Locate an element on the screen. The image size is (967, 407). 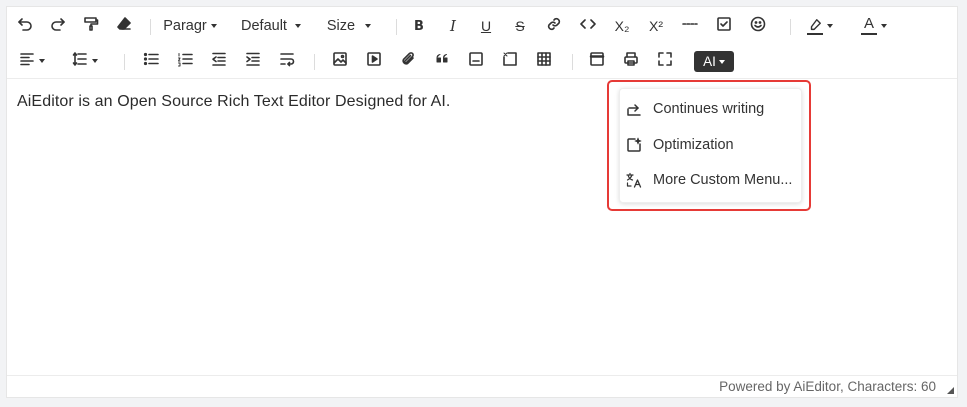
code-icon is located at coordinates (588, 26).